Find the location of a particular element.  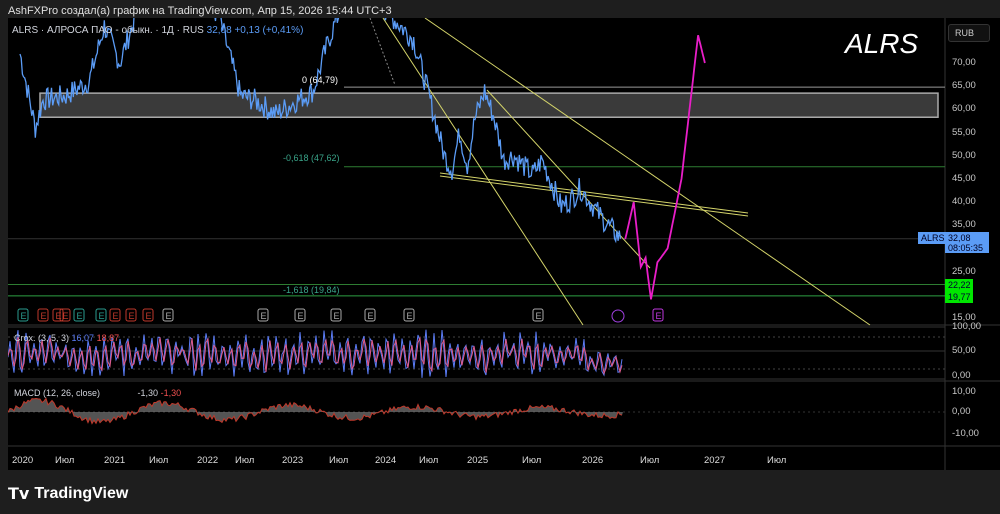

legend-interval: 1Д is located at coordinates (167, 30).